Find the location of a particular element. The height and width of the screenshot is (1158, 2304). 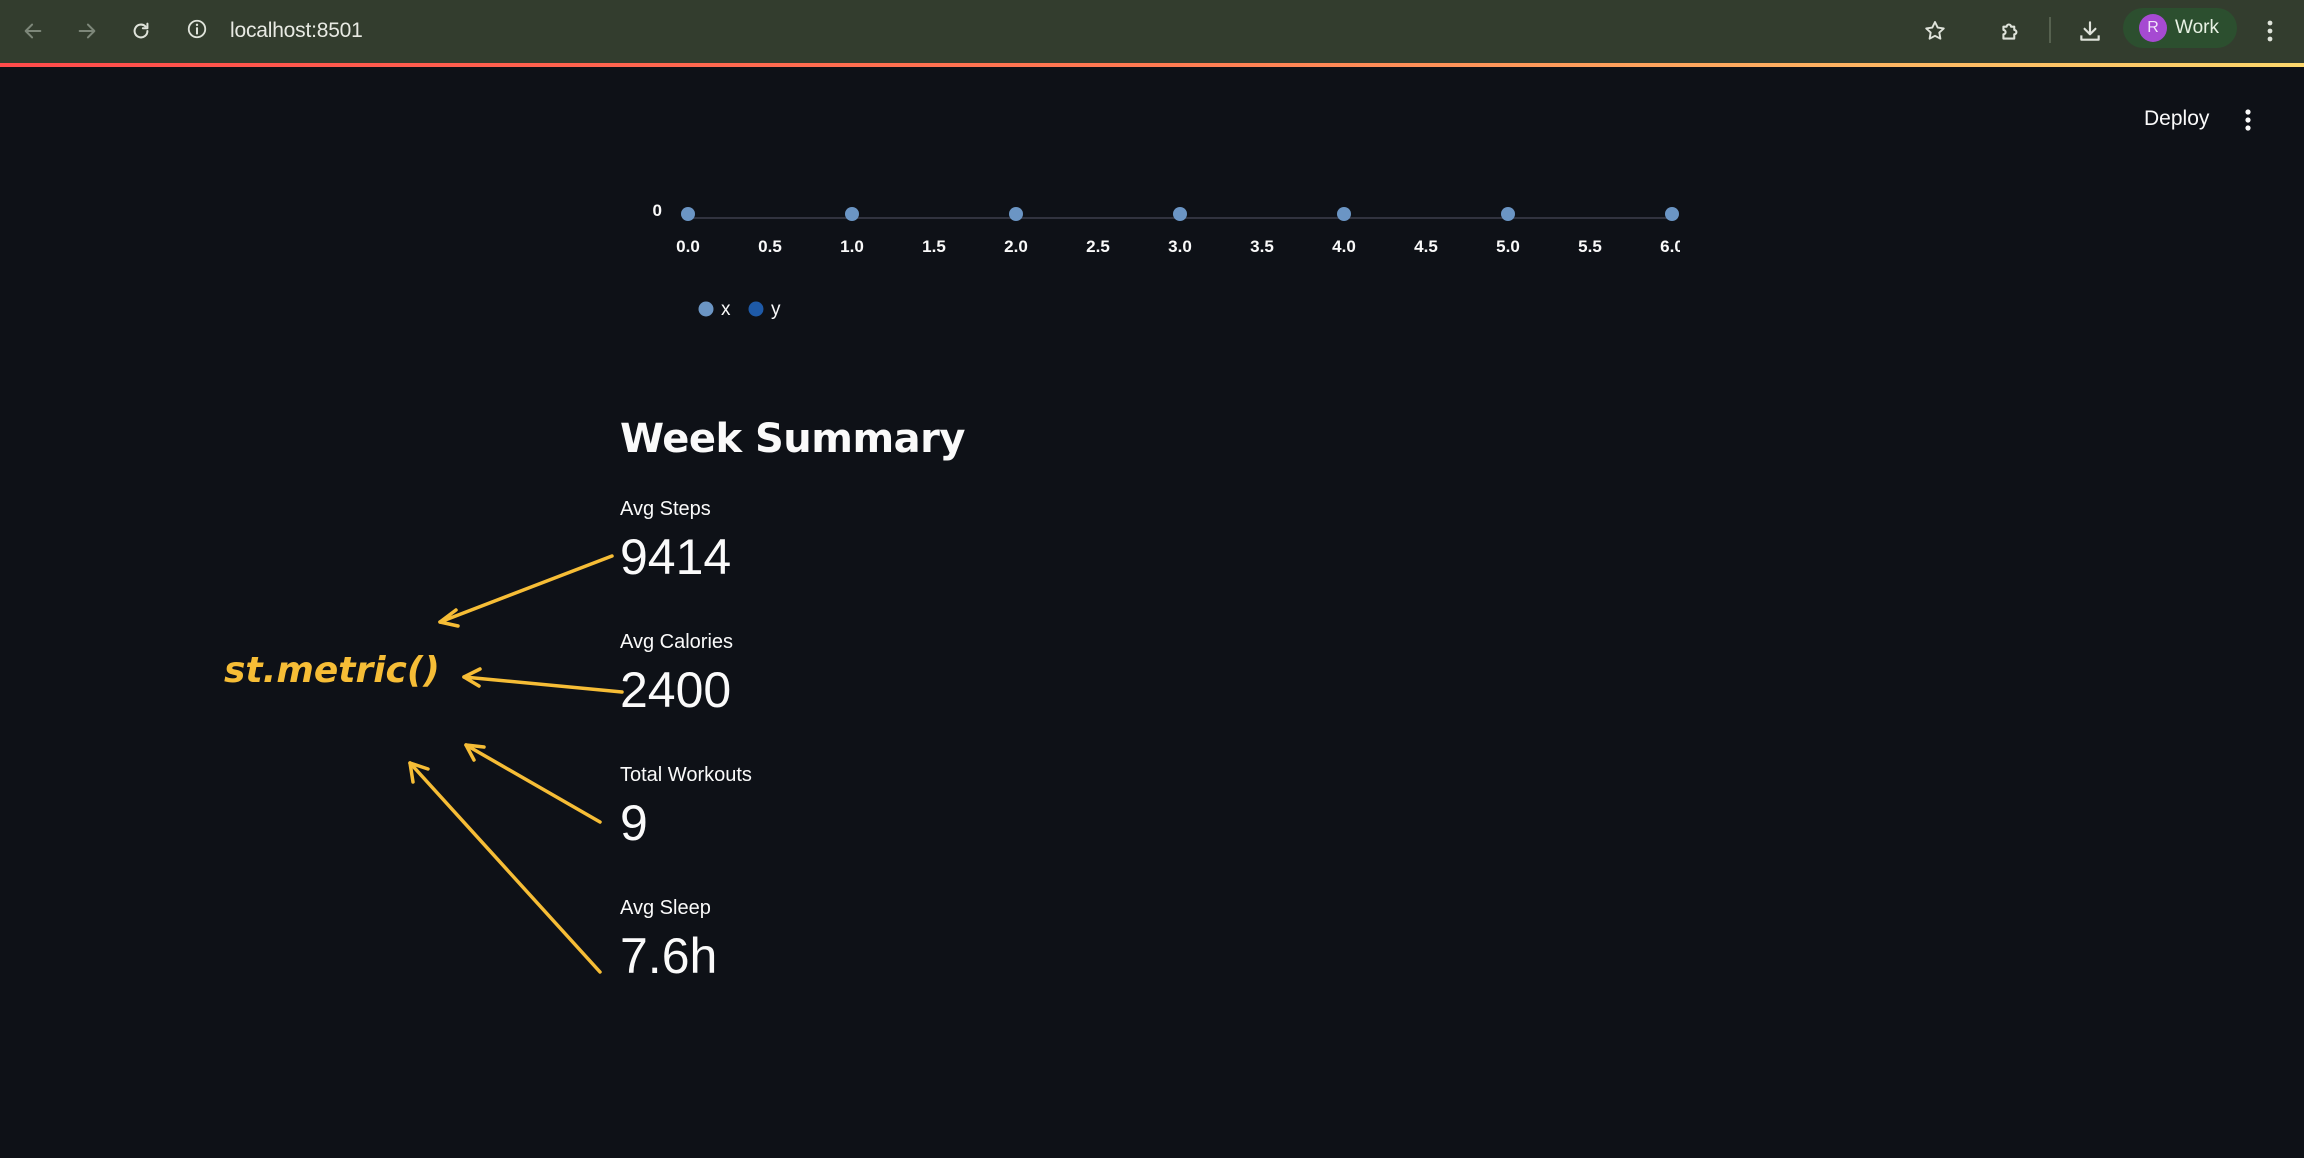

arrow-to-avg-steps is located at coordinates (526, 589).